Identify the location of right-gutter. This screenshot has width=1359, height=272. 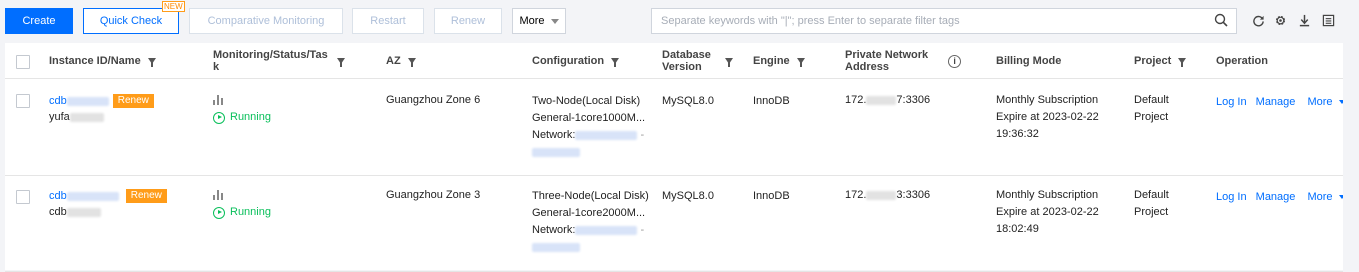
(1351, 156).